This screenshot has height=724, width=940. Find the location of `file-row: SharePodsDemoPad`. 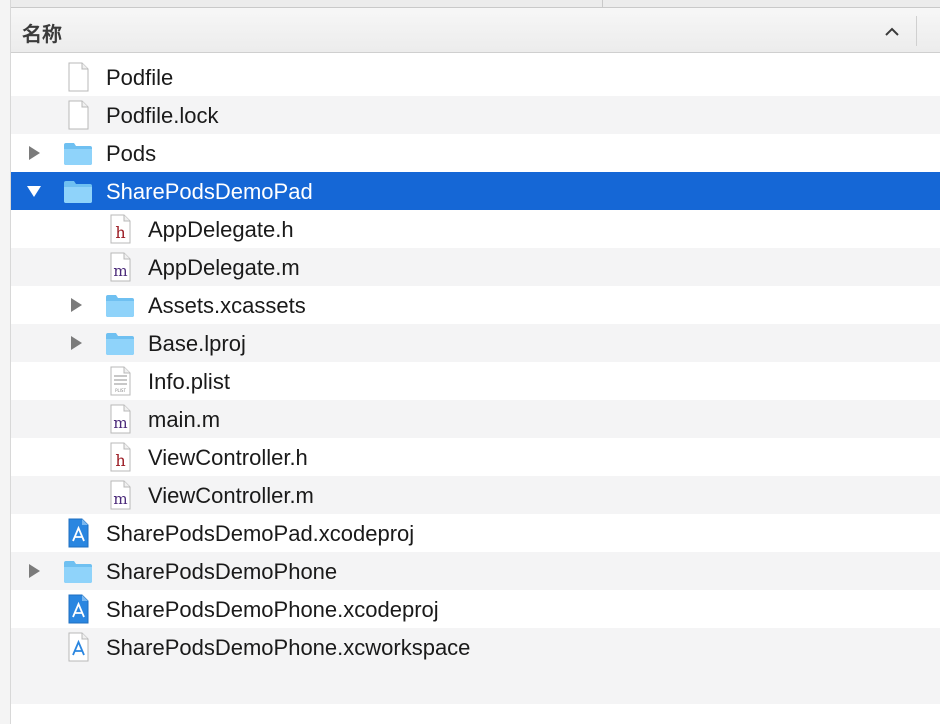

file-row: SharePodsDemoPad is located at coordinates (475, 191).